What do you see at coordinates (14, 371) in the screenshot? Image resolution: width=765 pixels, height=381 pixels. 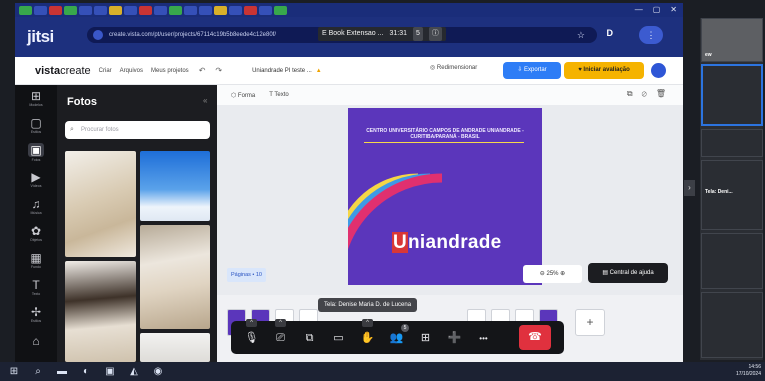 I see `start-icon: ⊞` at bounding box center [14, 371].